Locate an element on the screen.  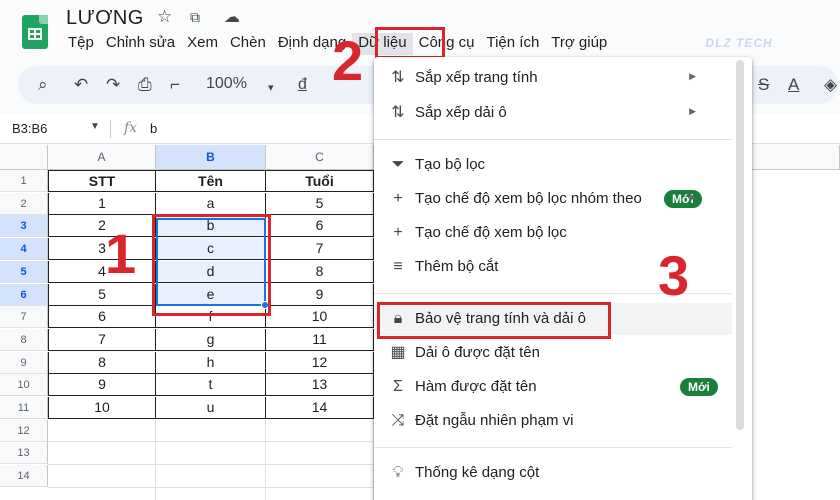
row-header: 8 is located at coordinates (24, 339).